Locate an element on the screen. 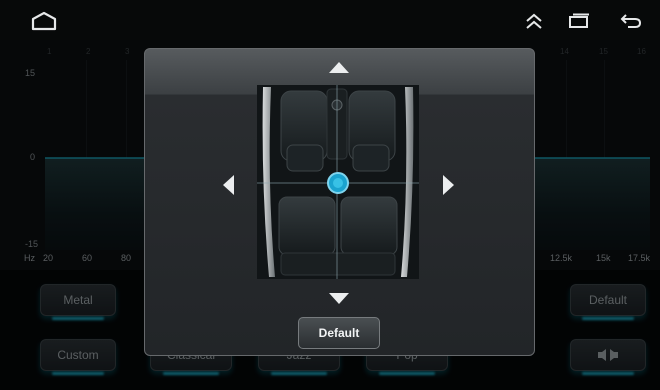 The image size is (660, 390). home-icon is located at coordinates (44, 21).